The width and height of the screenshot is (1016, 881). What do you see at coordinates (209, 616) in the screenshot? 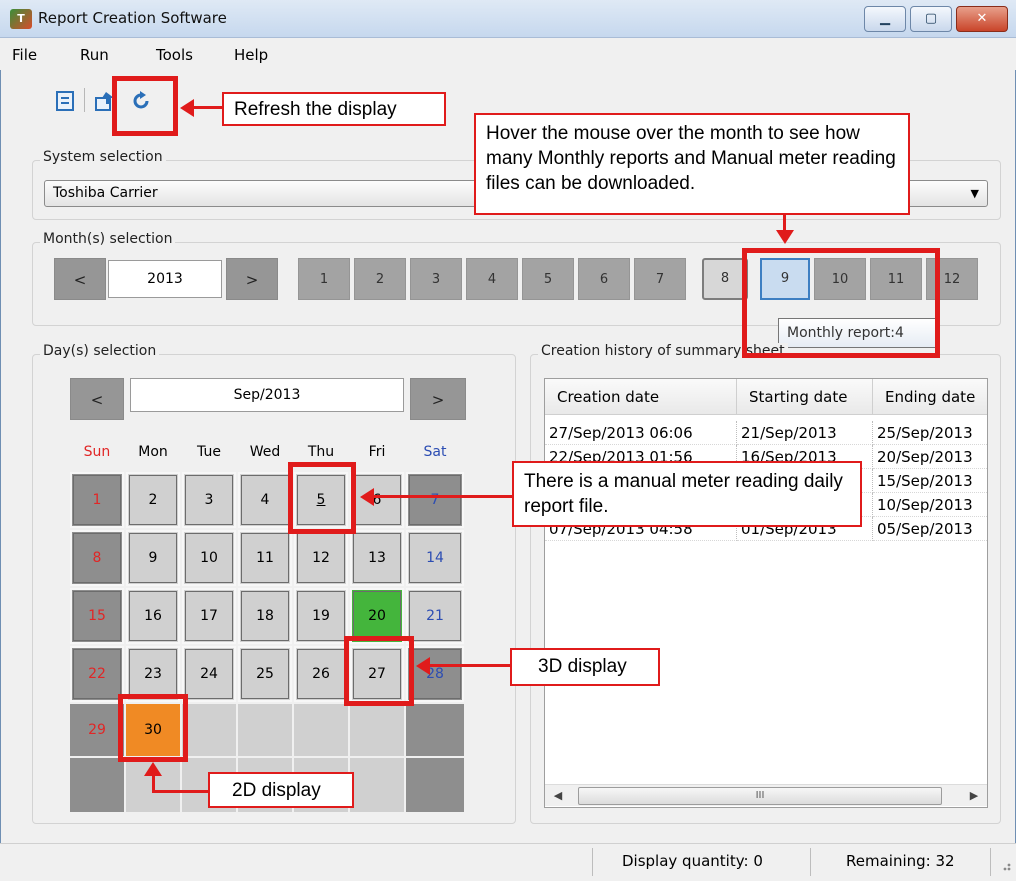
I see `day-17: 17` at bounding box center [209, 616].